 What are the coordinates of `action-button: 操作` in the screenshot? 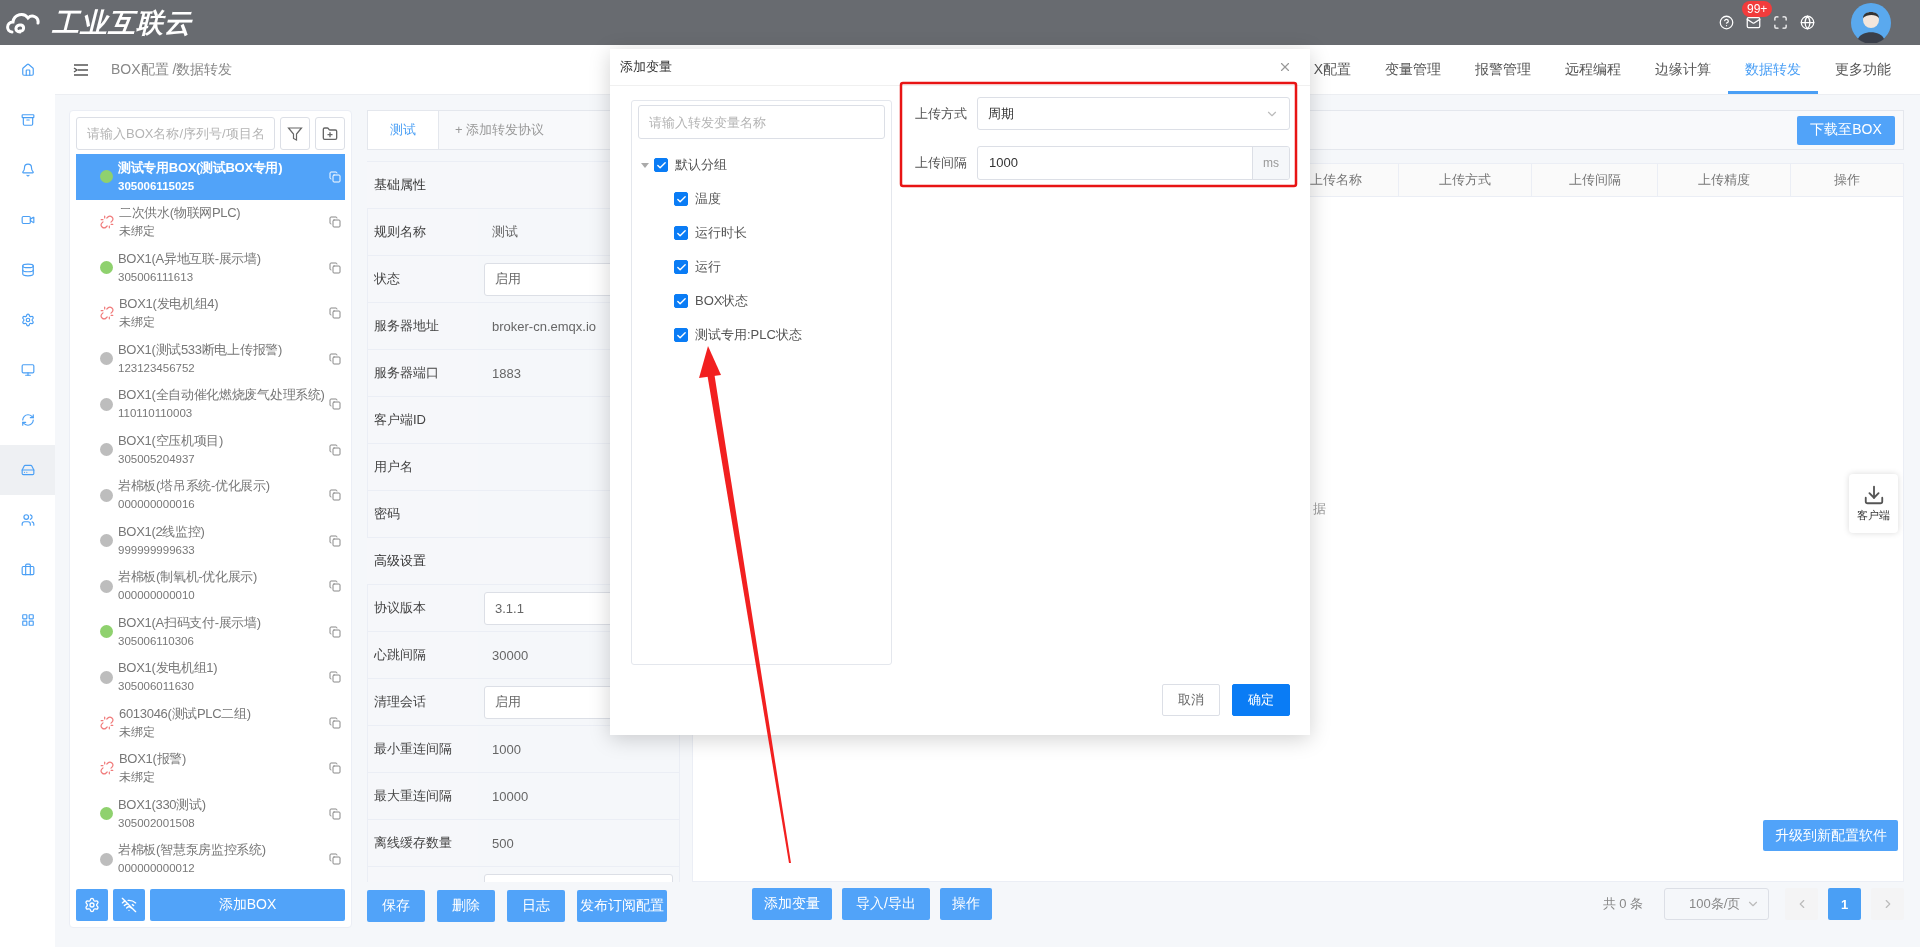 It's located at (965, 904).